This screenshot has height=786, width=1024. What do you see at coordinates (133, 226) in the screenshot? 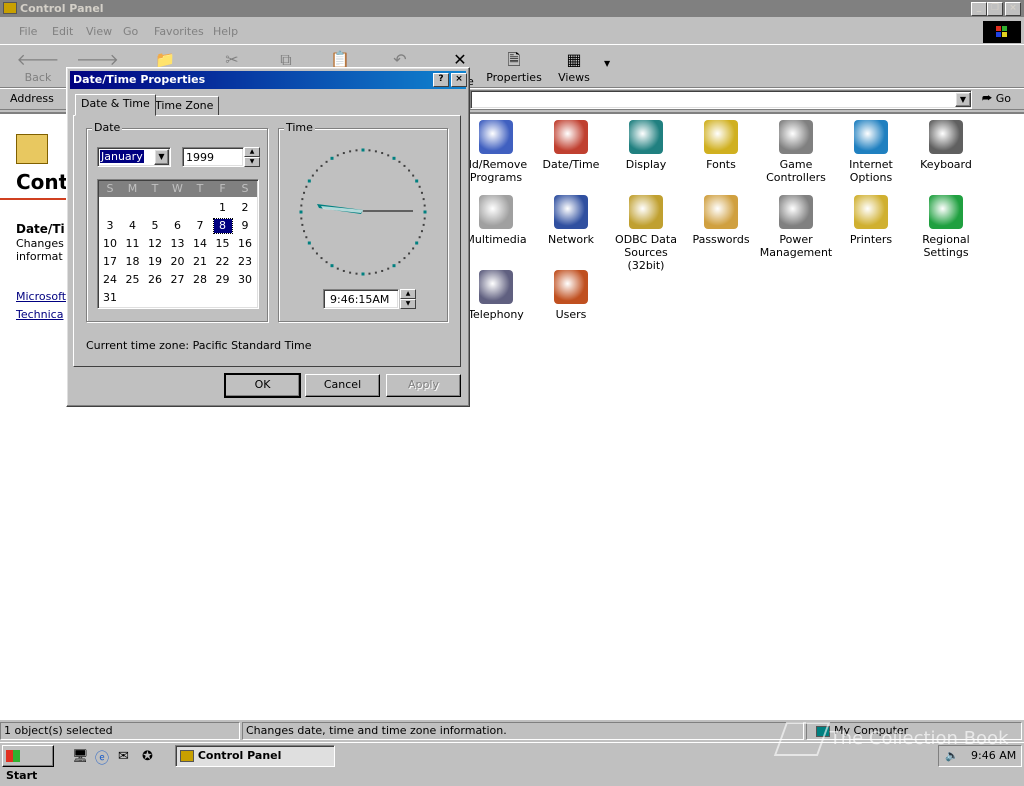
I see `calendar-day: 4` at bounding box center [133, 226].